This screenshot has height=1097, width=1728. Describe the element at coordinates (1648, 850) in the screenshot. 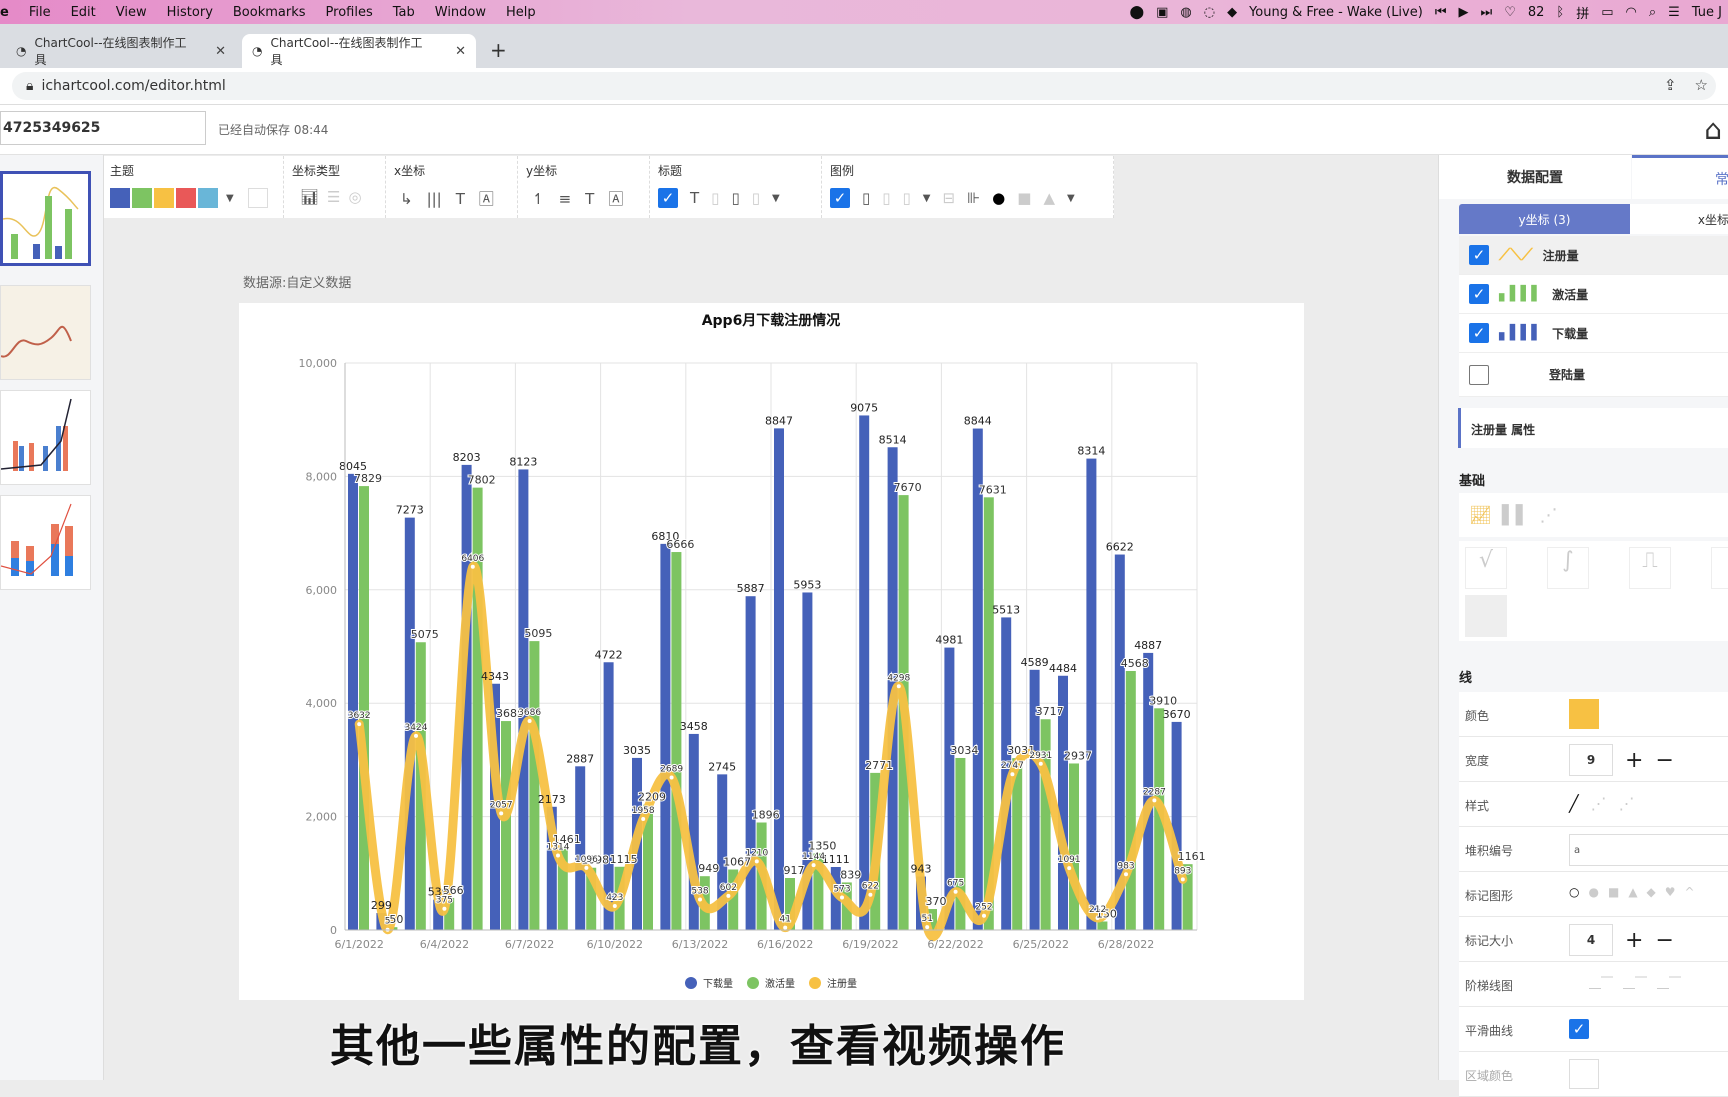

I see `stack-id-input: a` at that location.